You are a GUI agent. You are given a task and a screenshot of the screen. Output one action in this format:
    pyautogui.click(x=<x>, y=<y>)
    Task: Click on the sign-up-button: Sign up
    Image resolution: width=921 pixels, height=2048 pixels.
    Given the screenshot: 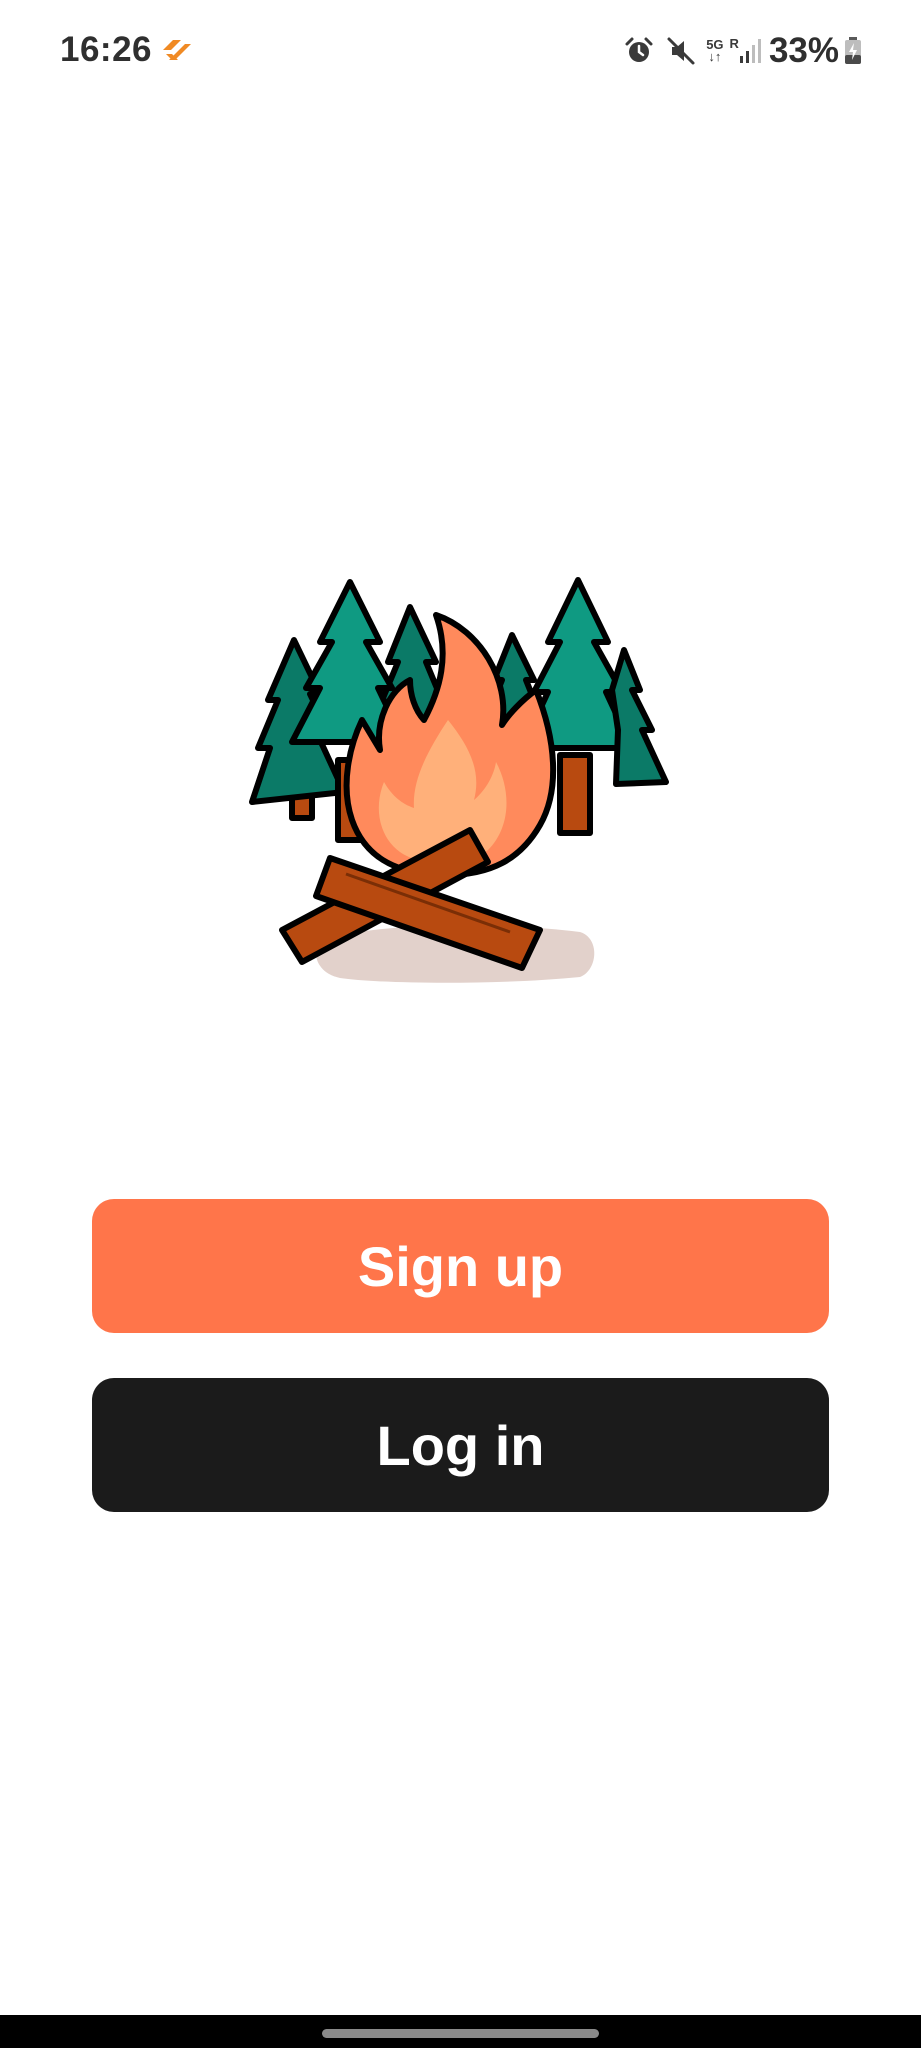 What is the action you would take?
    pyautogui.click(x=460, y=1266)
    